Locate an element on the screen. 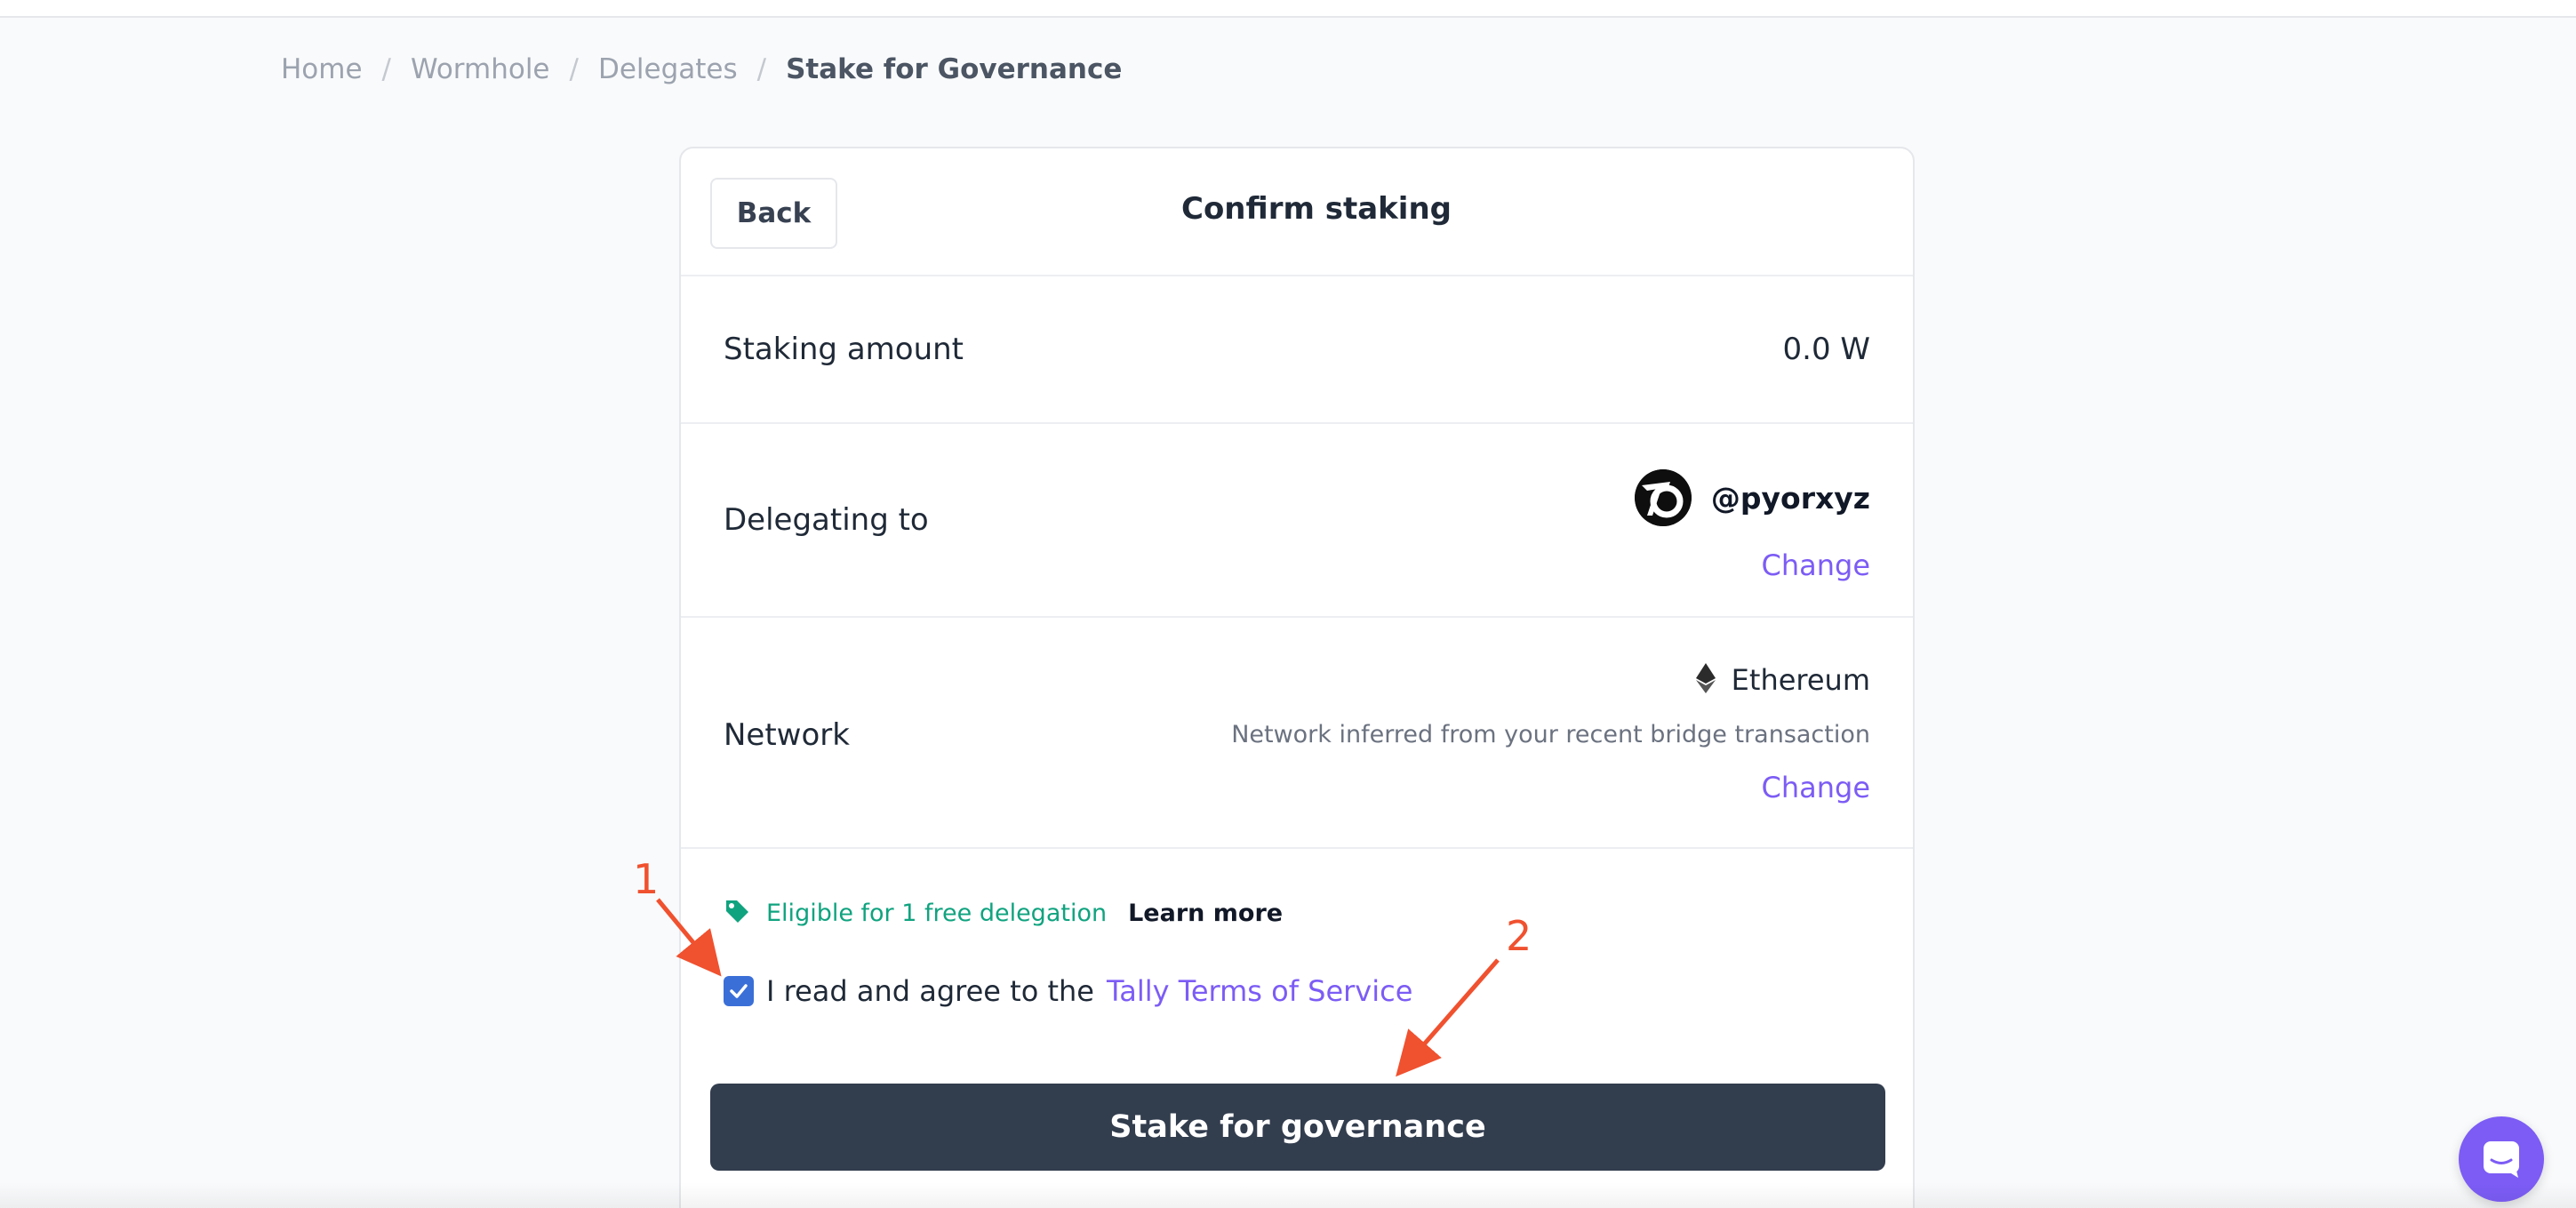 This screenshot has height=1208, width=2576. terms-checkbox is located at coordinates (739, 991).